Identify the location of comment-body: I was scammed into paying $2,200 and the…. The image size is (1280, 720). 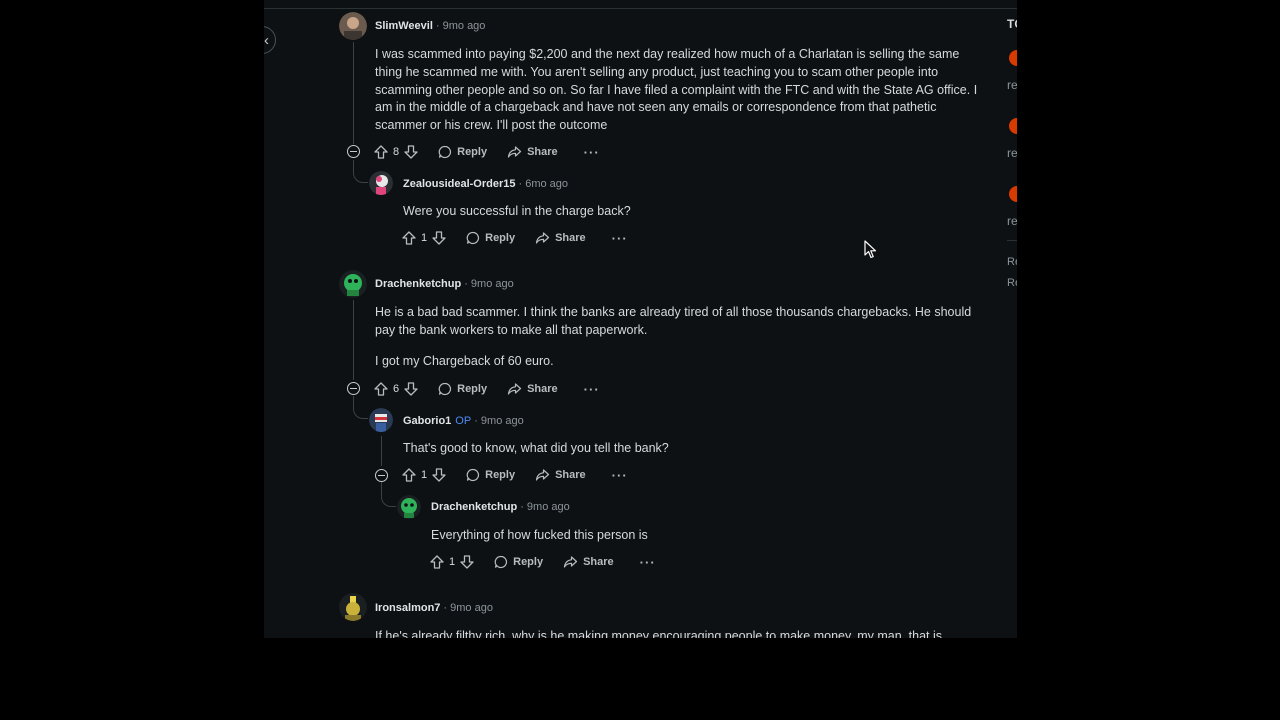
(676, 90).